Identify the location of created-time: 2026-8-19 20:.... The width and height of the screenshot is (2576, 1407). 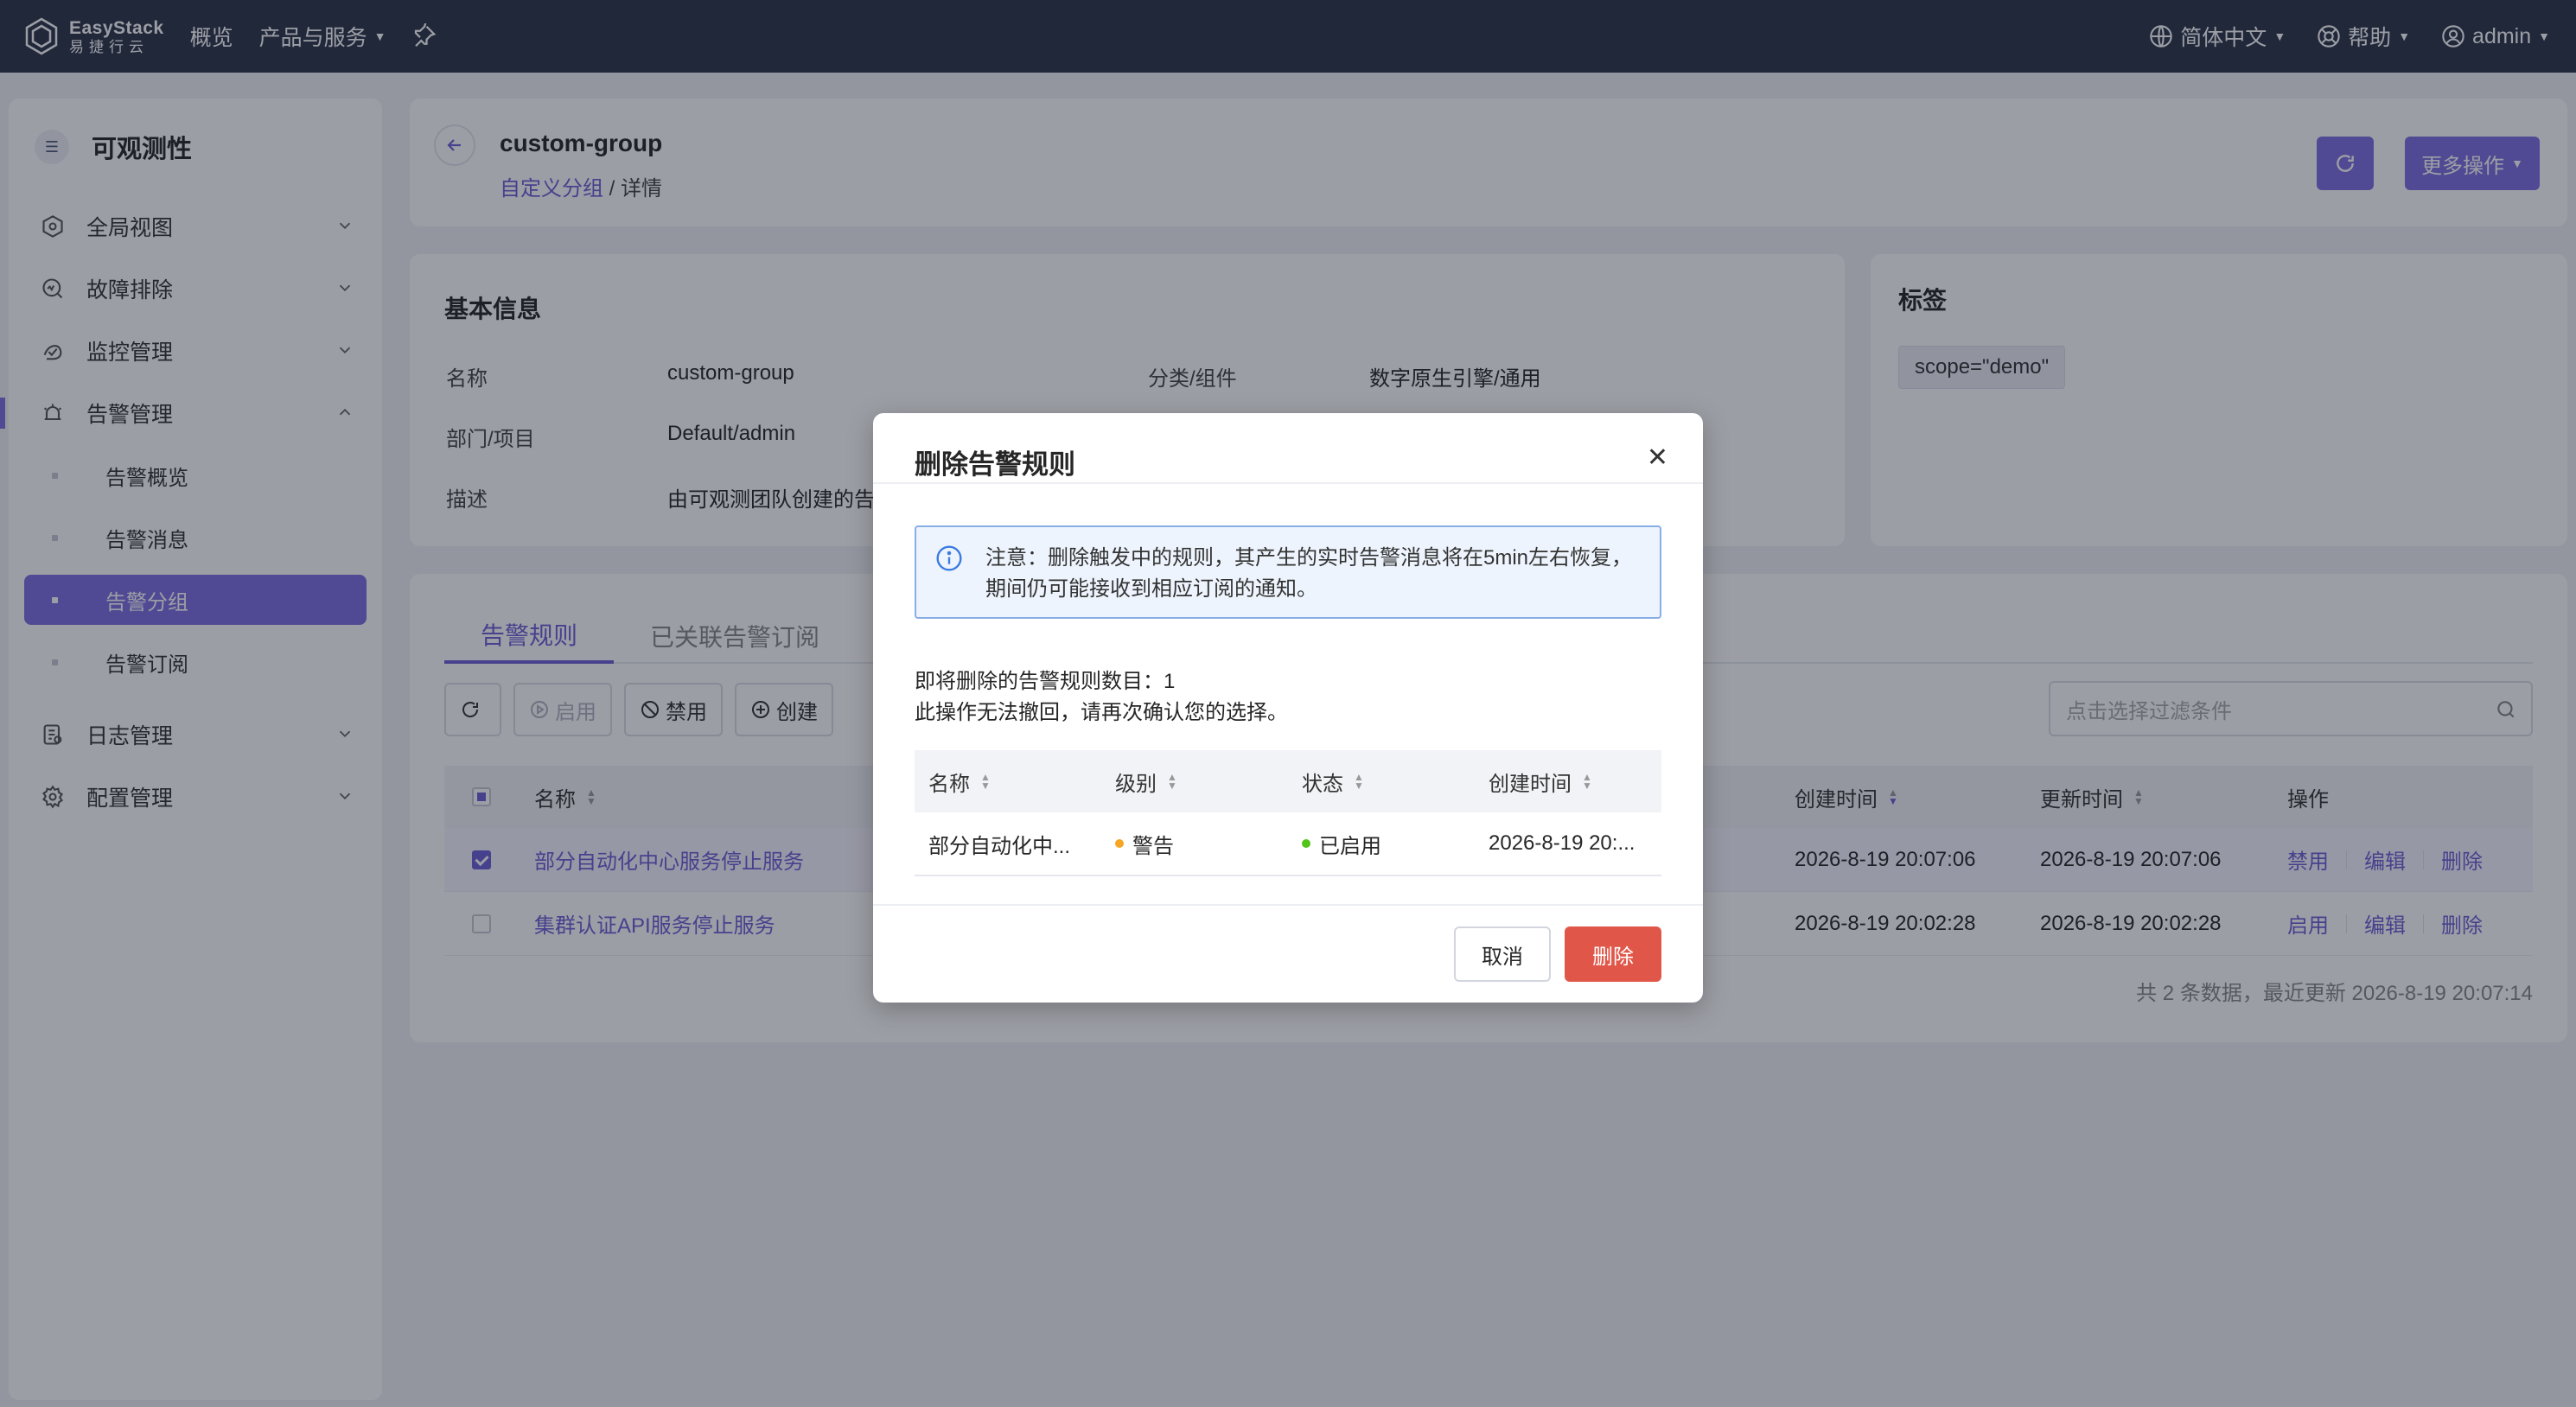
(1562, 843).